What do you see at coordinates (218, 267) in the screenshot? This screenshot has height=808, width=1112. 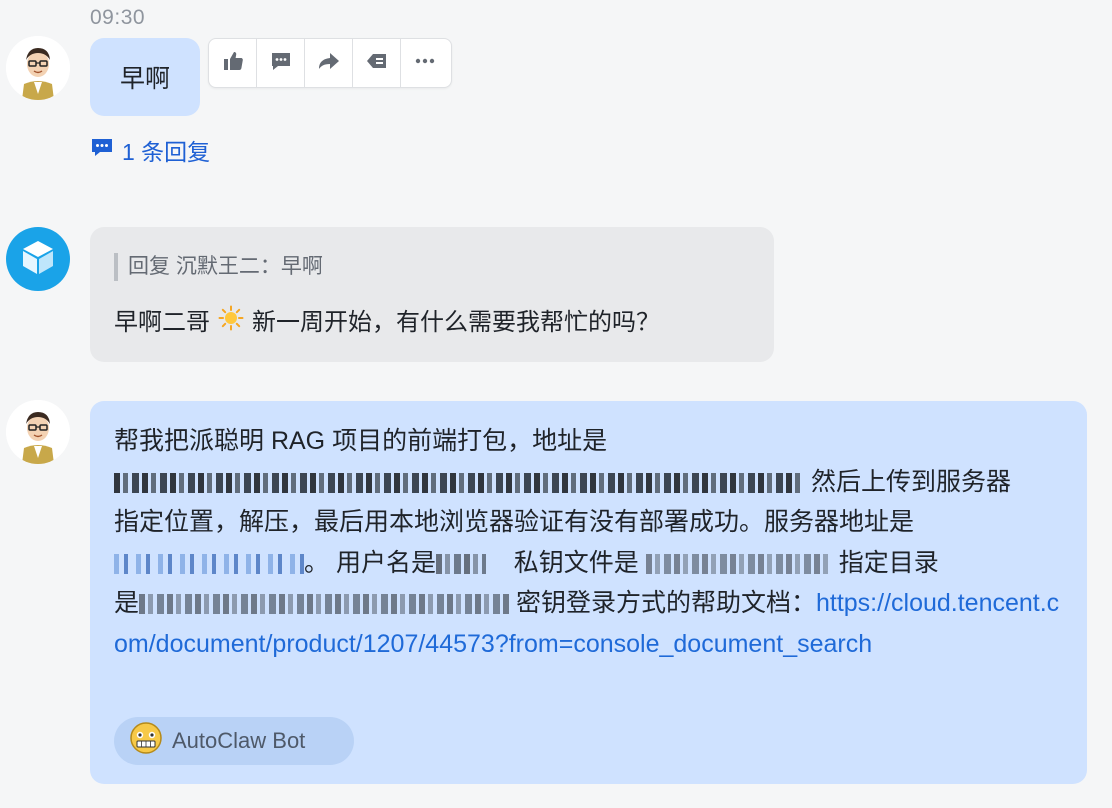 I see `quoted-message: 回复 沉默王二：早啊` at bounding box center [218, 267].